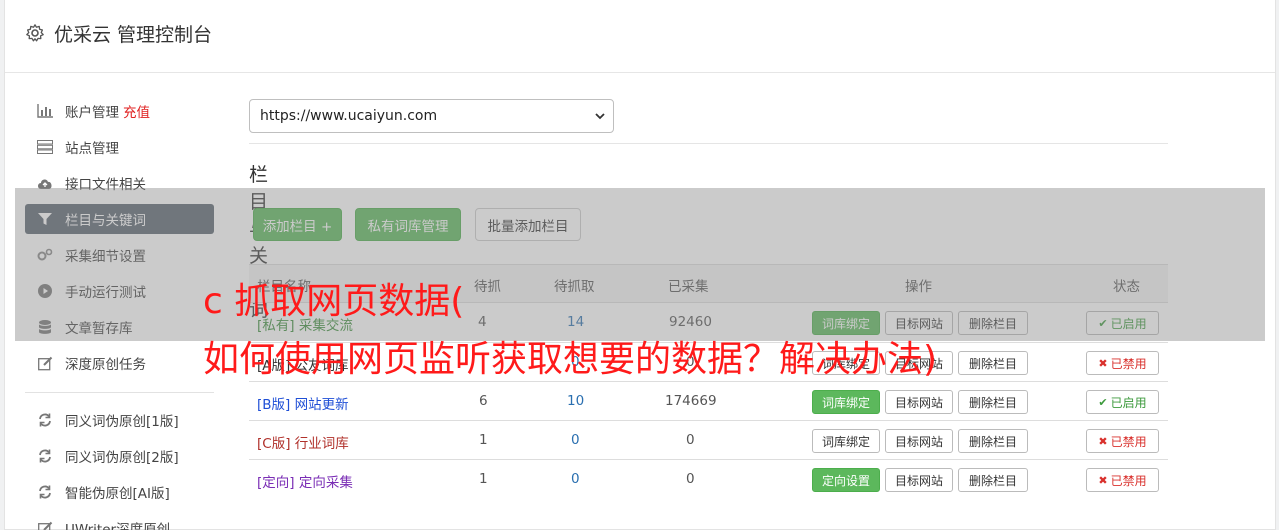  What do you see at coordinates (303, 442) in the screenshot?
I see `column-name-link: [C版] 行业词库` at bounding box center [303, 442].